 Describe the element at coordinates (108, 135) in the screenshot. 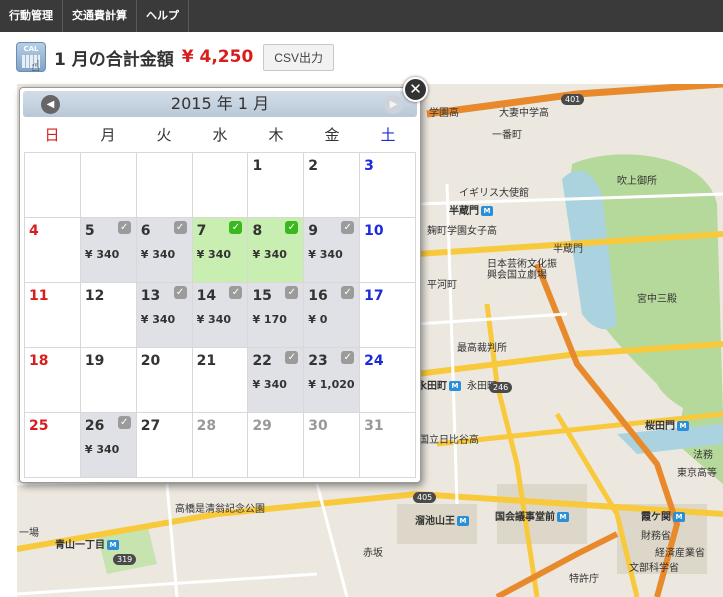

I see `weekday-monday: 月` at that location.